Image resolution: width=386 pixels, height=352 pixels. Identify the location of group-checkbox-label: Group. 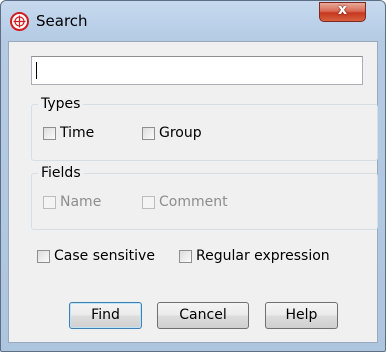
(180, 133).